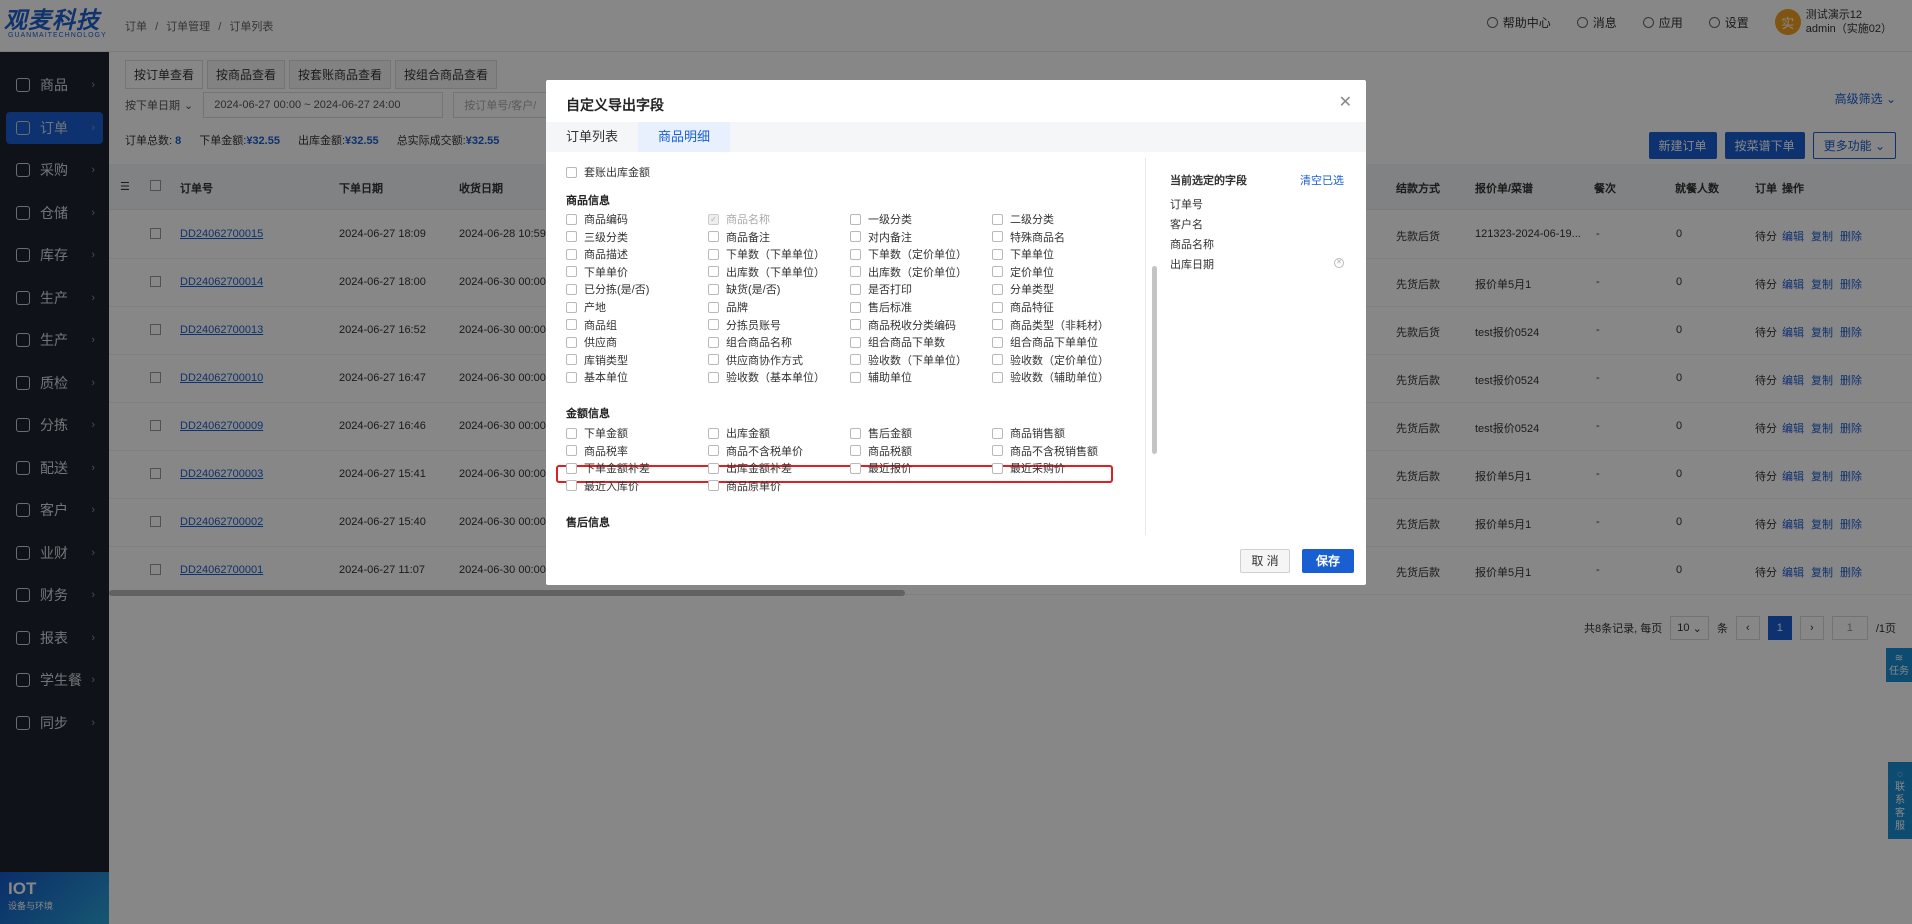 The height and width of the screenshot is (924, 1912). What do you see at coordinates (755, 360) in the screenshot?
I see `field-checkbox: 供应商协作方式` at bounding box center [755, 360].